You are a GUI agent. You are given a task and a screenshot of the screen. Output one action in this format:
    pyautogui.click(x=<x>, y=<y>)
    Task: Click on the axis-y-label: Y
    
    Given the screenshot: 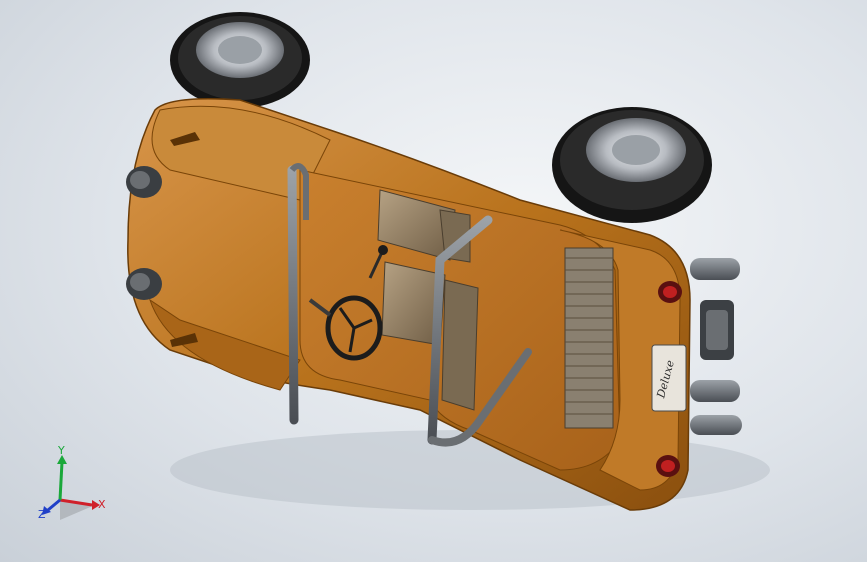 What is the action you would take?
    pyautogui.click(x=61, y=450)
    